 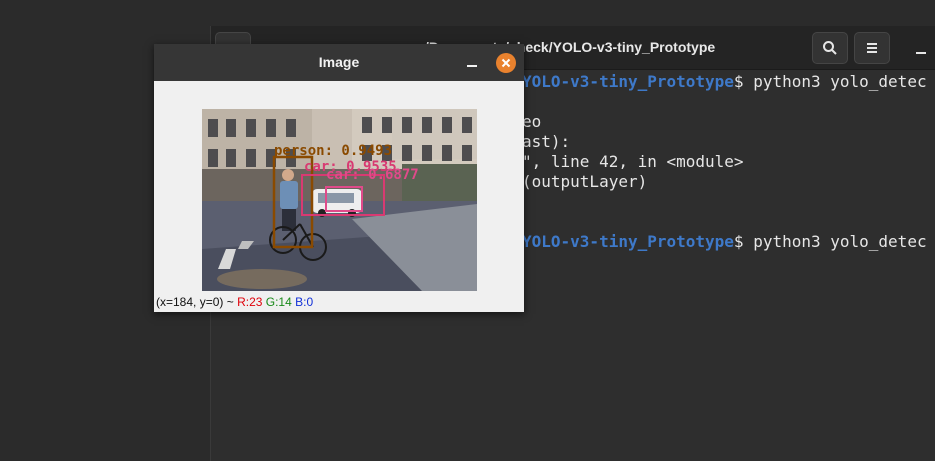 I want to click on search-button, so click(x=830, y=48).